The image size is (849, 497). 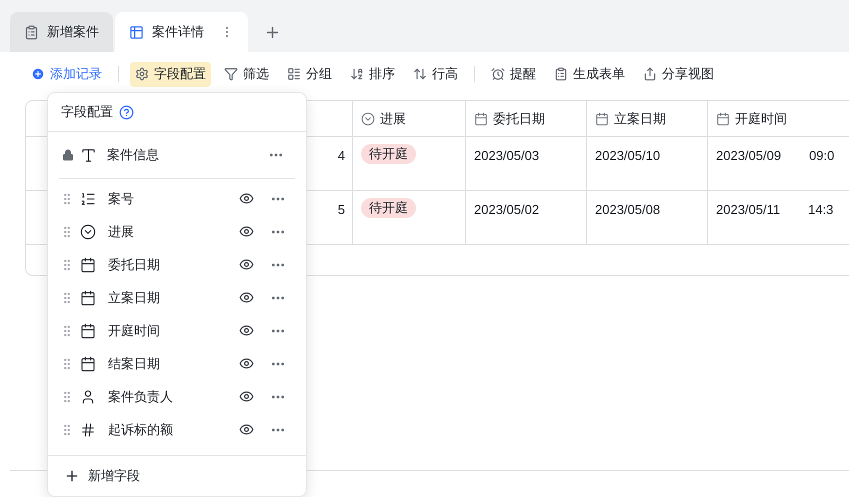 I want to click on sort-icon, so click(x=357, y=74).